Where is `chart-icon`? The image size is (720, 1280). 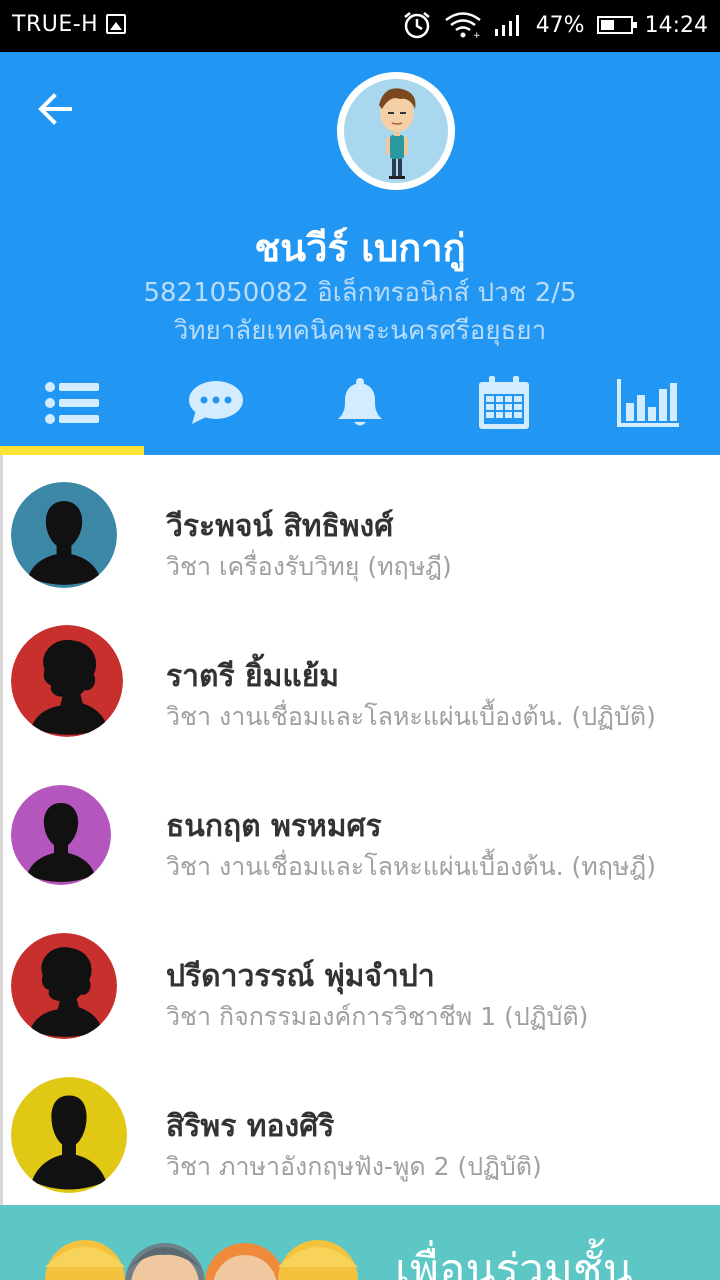 chart-icon is located at coordinates (648, 402).